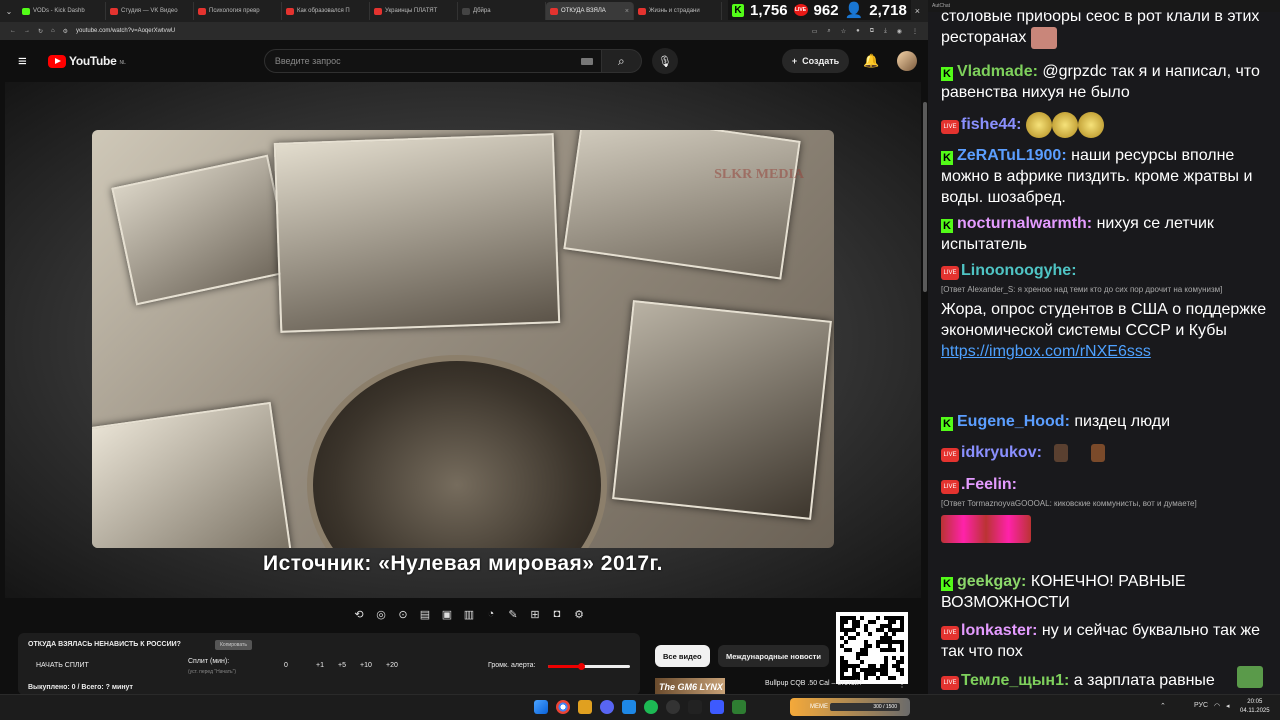 The width and height of the screenshot is (1280, 720). I want to click on settings-gear-icon: ⚙, so click(579, 614).